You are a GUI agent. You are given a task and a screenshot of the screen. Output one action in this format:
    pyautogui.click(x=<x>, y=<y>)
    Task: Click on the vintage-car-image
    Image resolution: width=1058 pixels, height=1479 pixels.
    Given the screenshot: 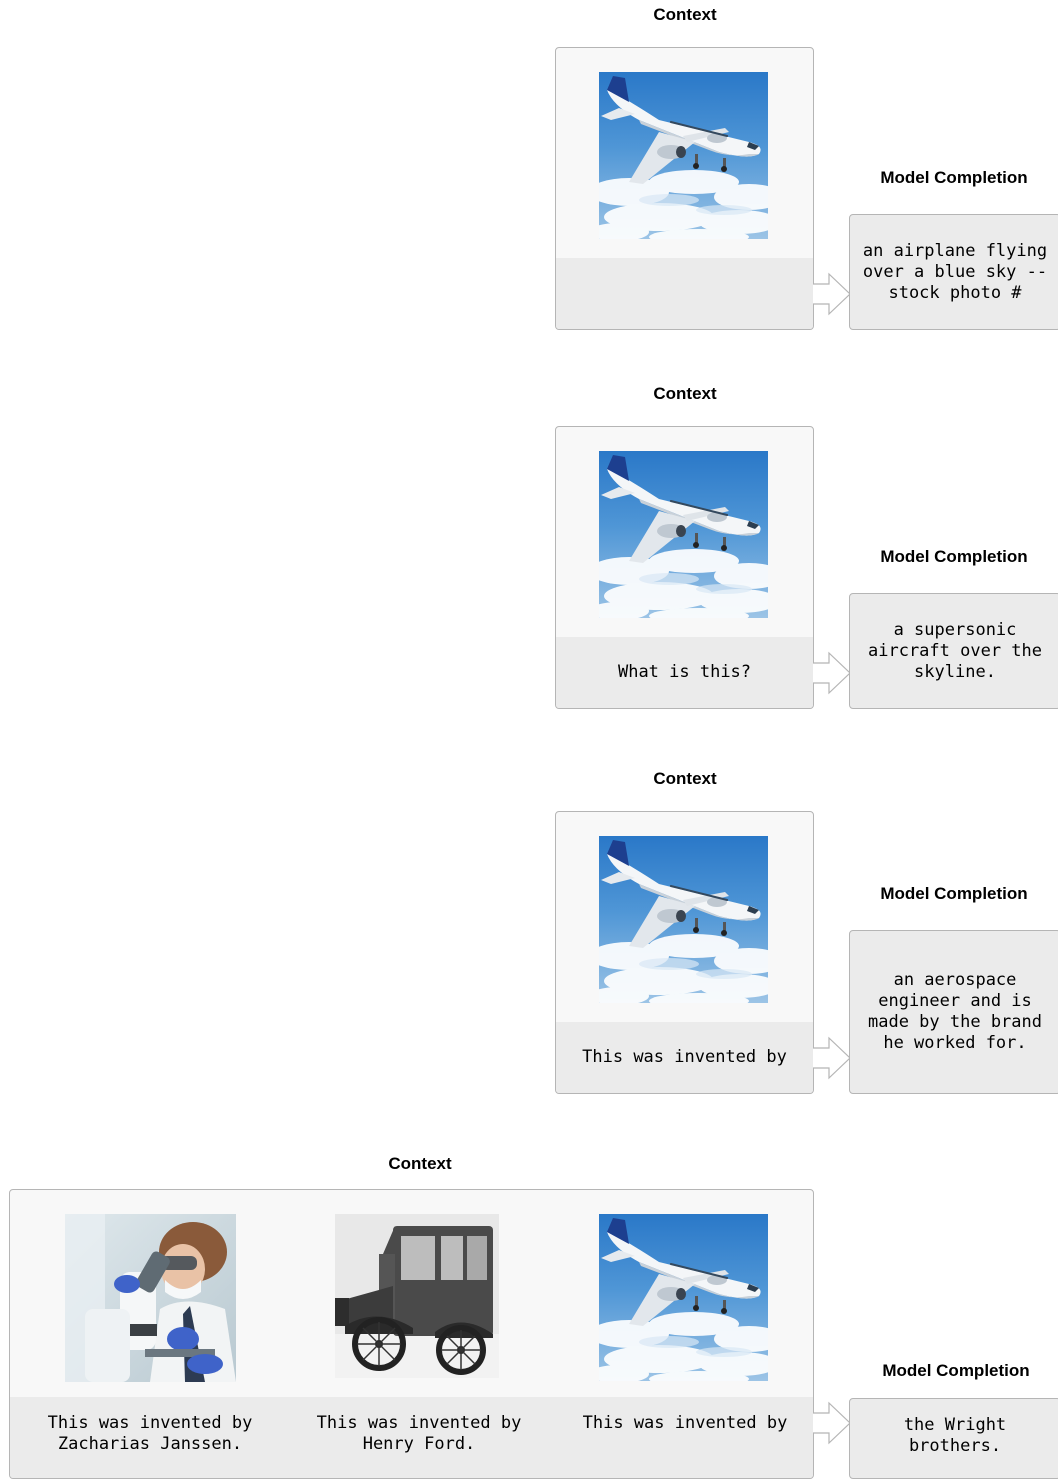 What is the action you would take?
    pyautogui.click(x=417, y=1296)
    